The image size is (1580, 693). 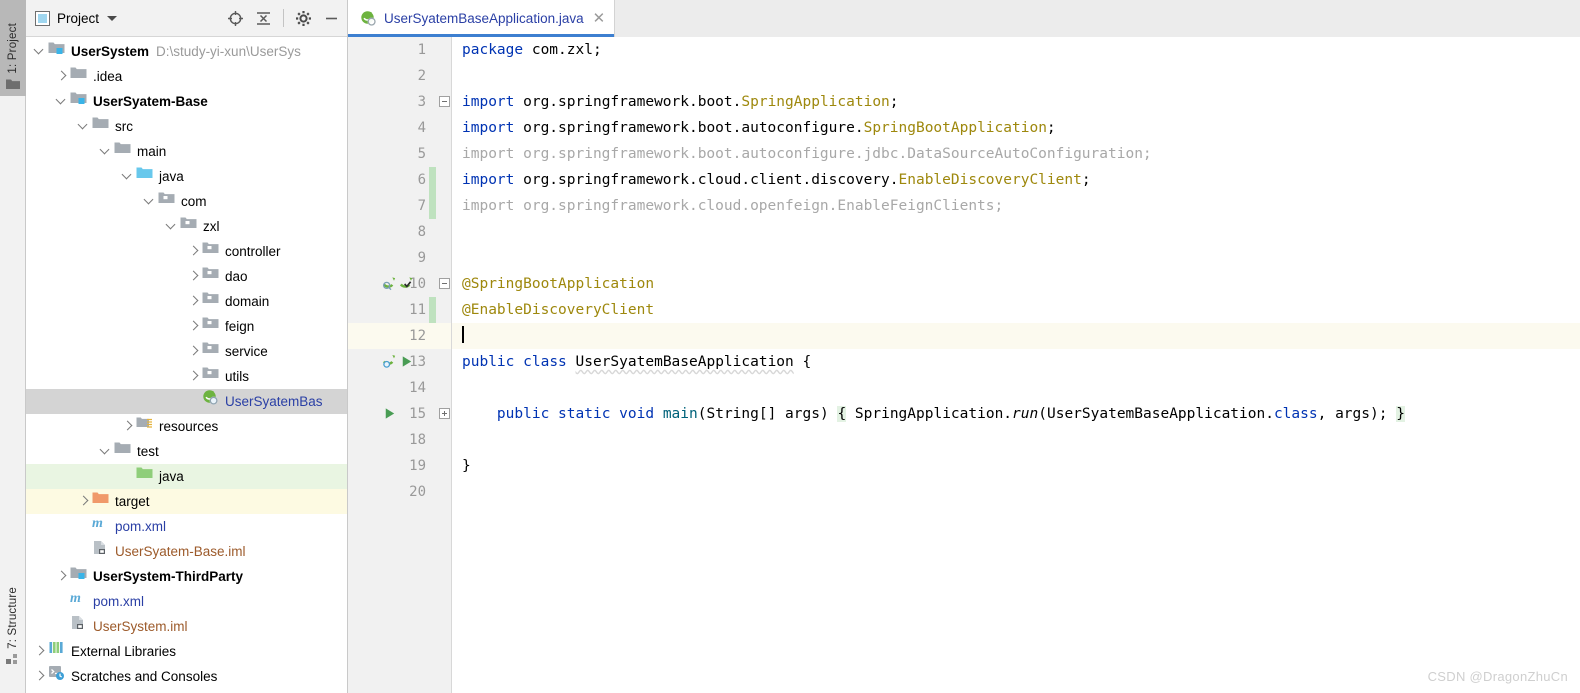 What do you see at coordinates (124, 126) in the screenshot?
I see `tree-node-label: src` at bounding box center [124, 126].